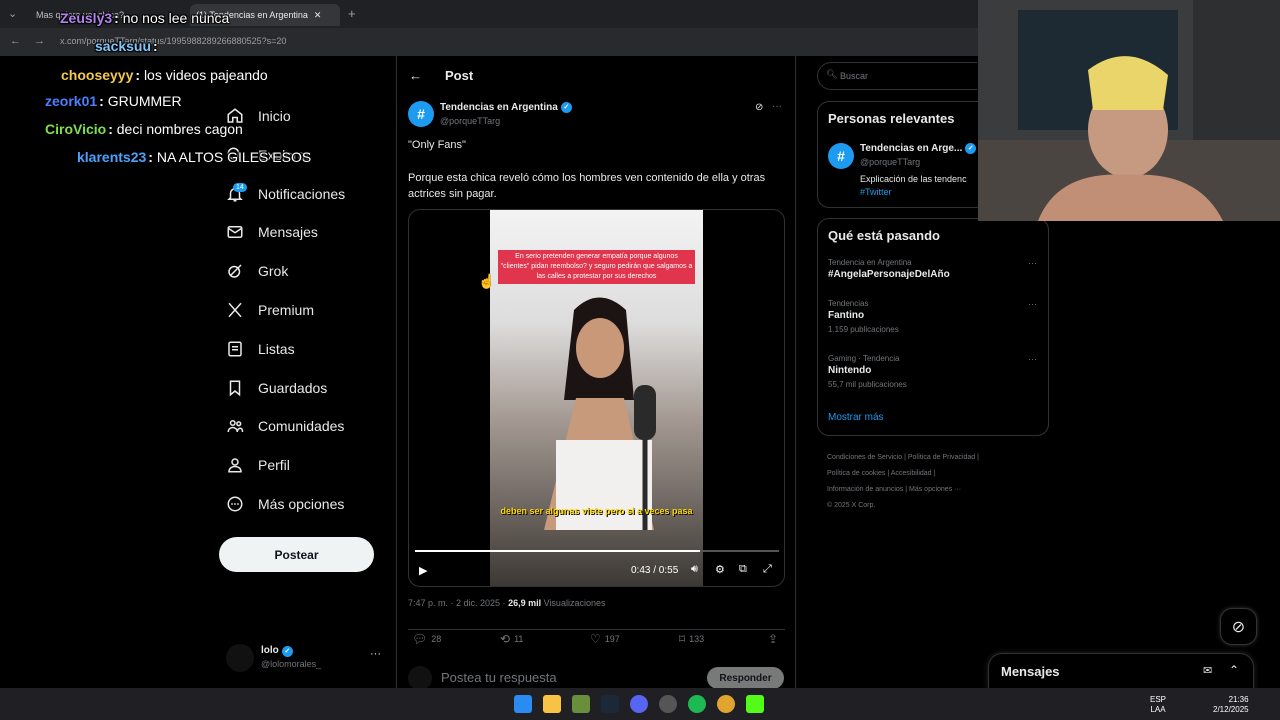  What do you see at coordinates (318, 15) in the screenshot?
I see `tab-close-icon: ✕` at bounding box center [318, 15].